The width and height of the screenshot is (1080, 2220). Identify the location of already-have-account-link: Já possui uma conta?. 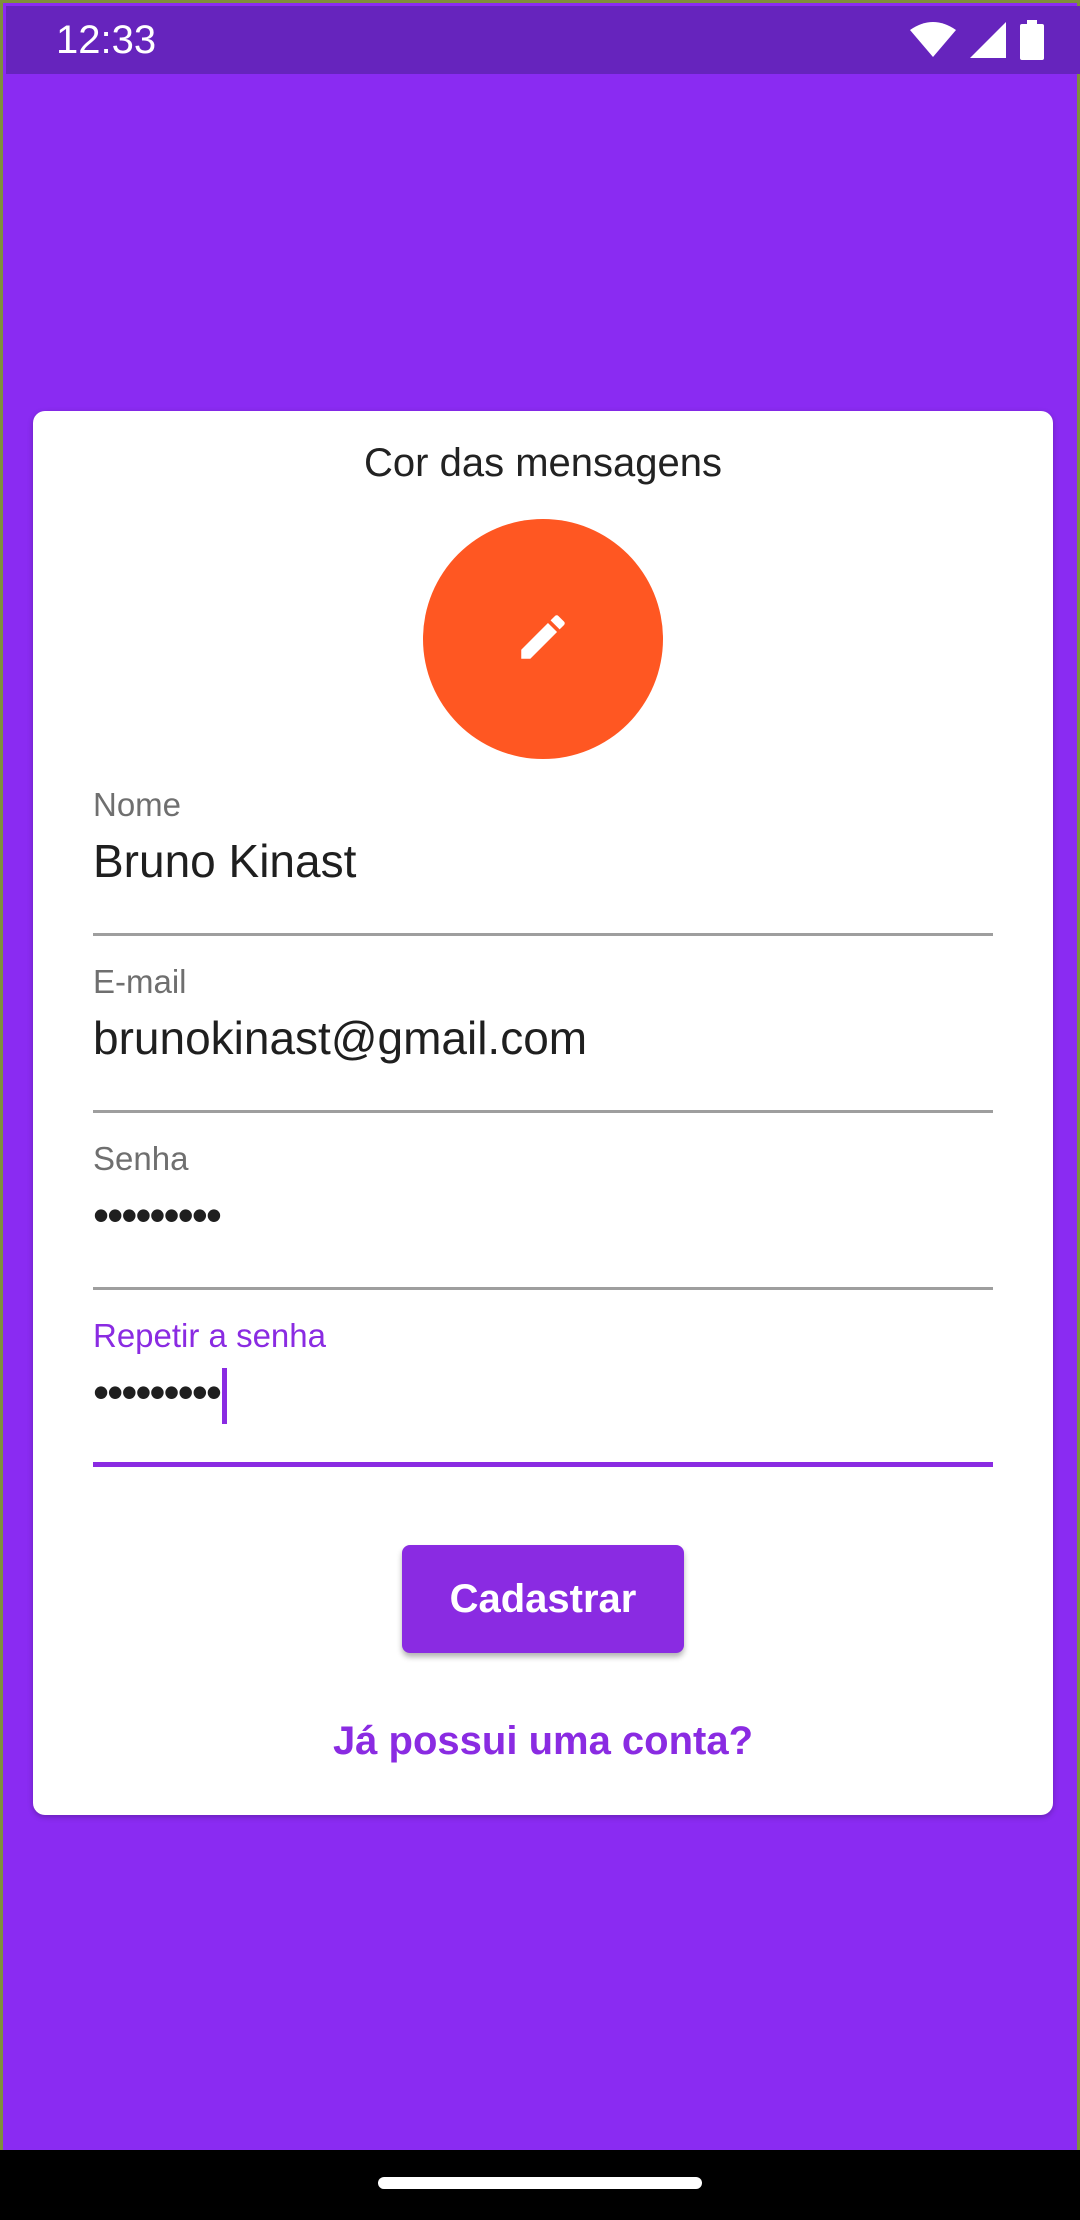
(543, 1741).